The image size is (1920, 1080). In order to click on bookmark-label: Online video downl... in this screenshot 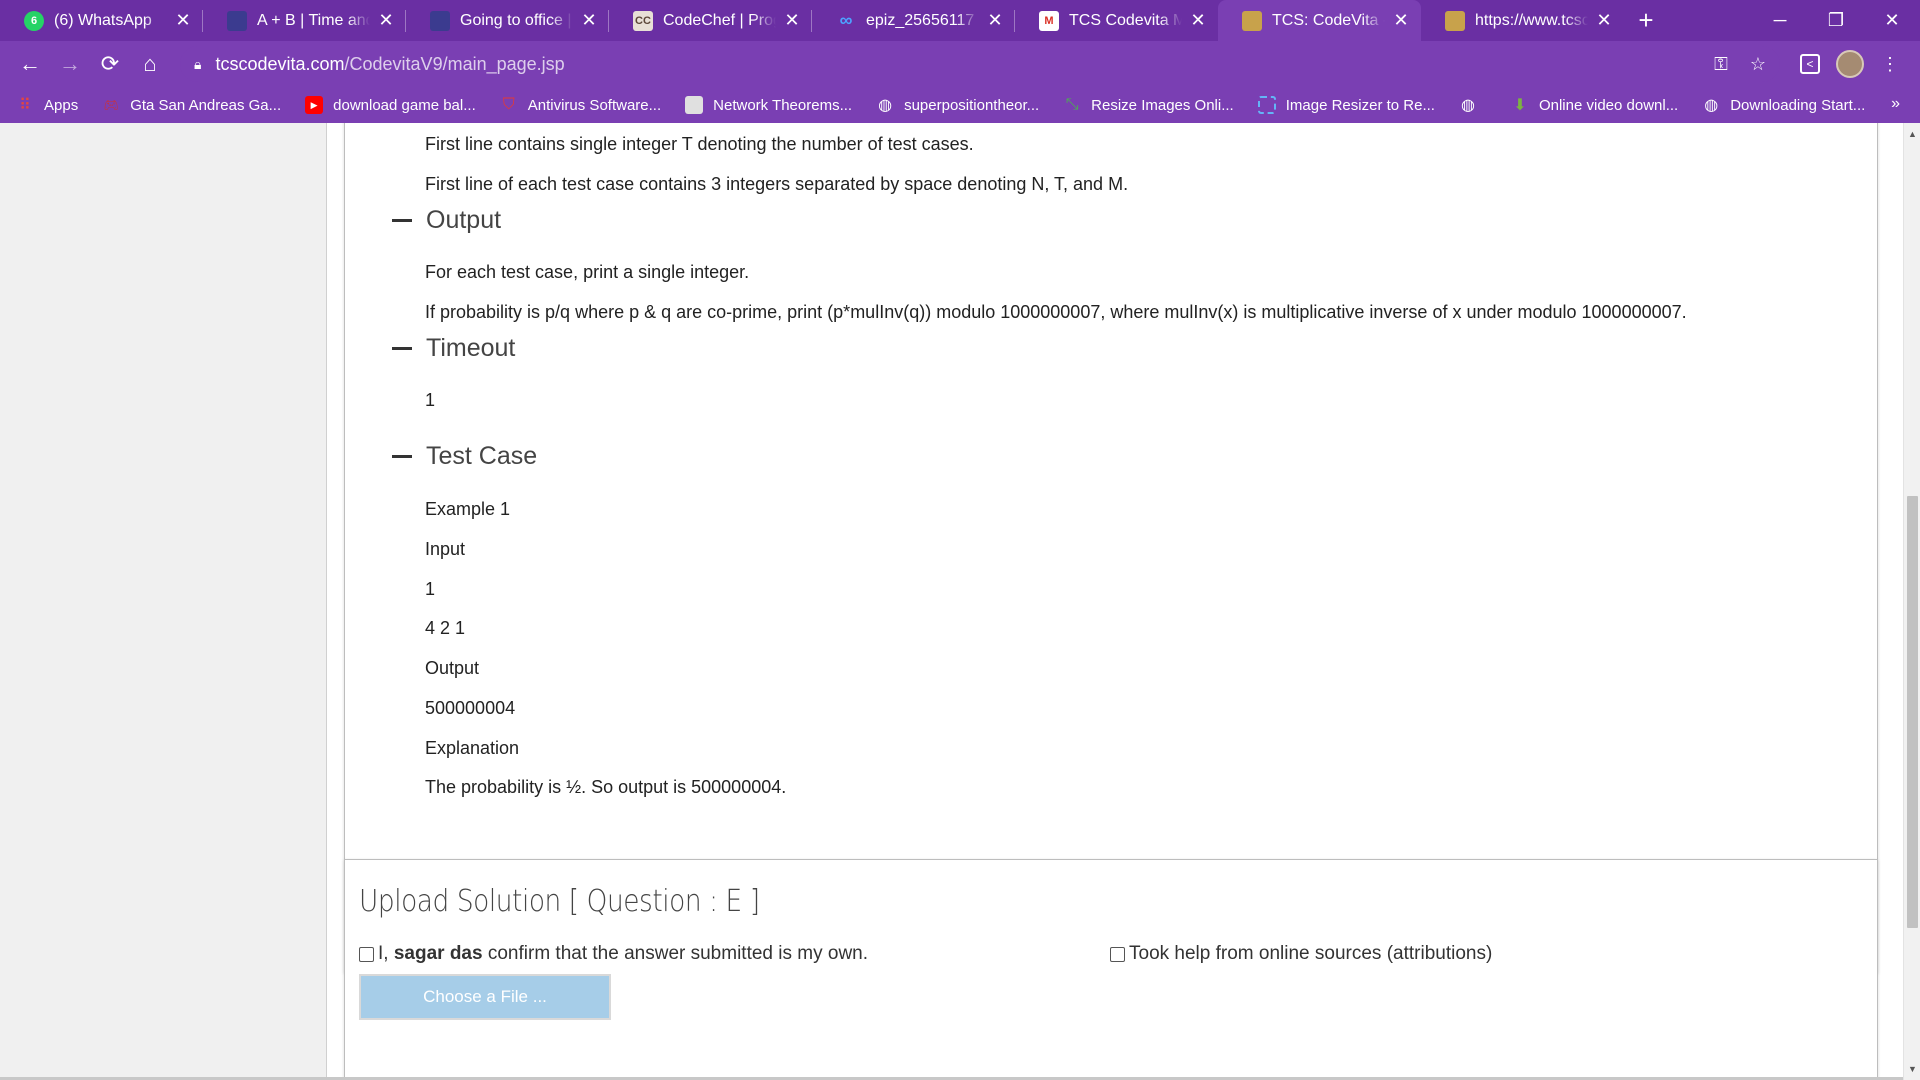, I will do `click(1608, 105)`.